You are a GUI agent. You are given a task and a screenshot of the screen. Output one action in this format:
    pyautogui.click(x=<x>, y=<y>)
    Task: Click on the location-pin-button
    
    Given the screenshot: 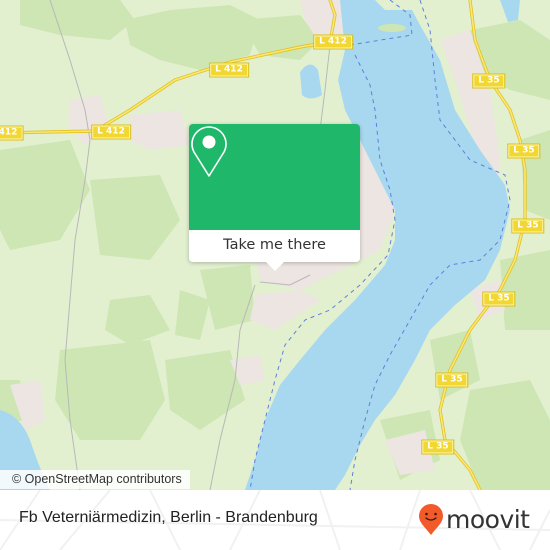 What is the action you would take?
    pyautogui.click(x=274, y=177)
    